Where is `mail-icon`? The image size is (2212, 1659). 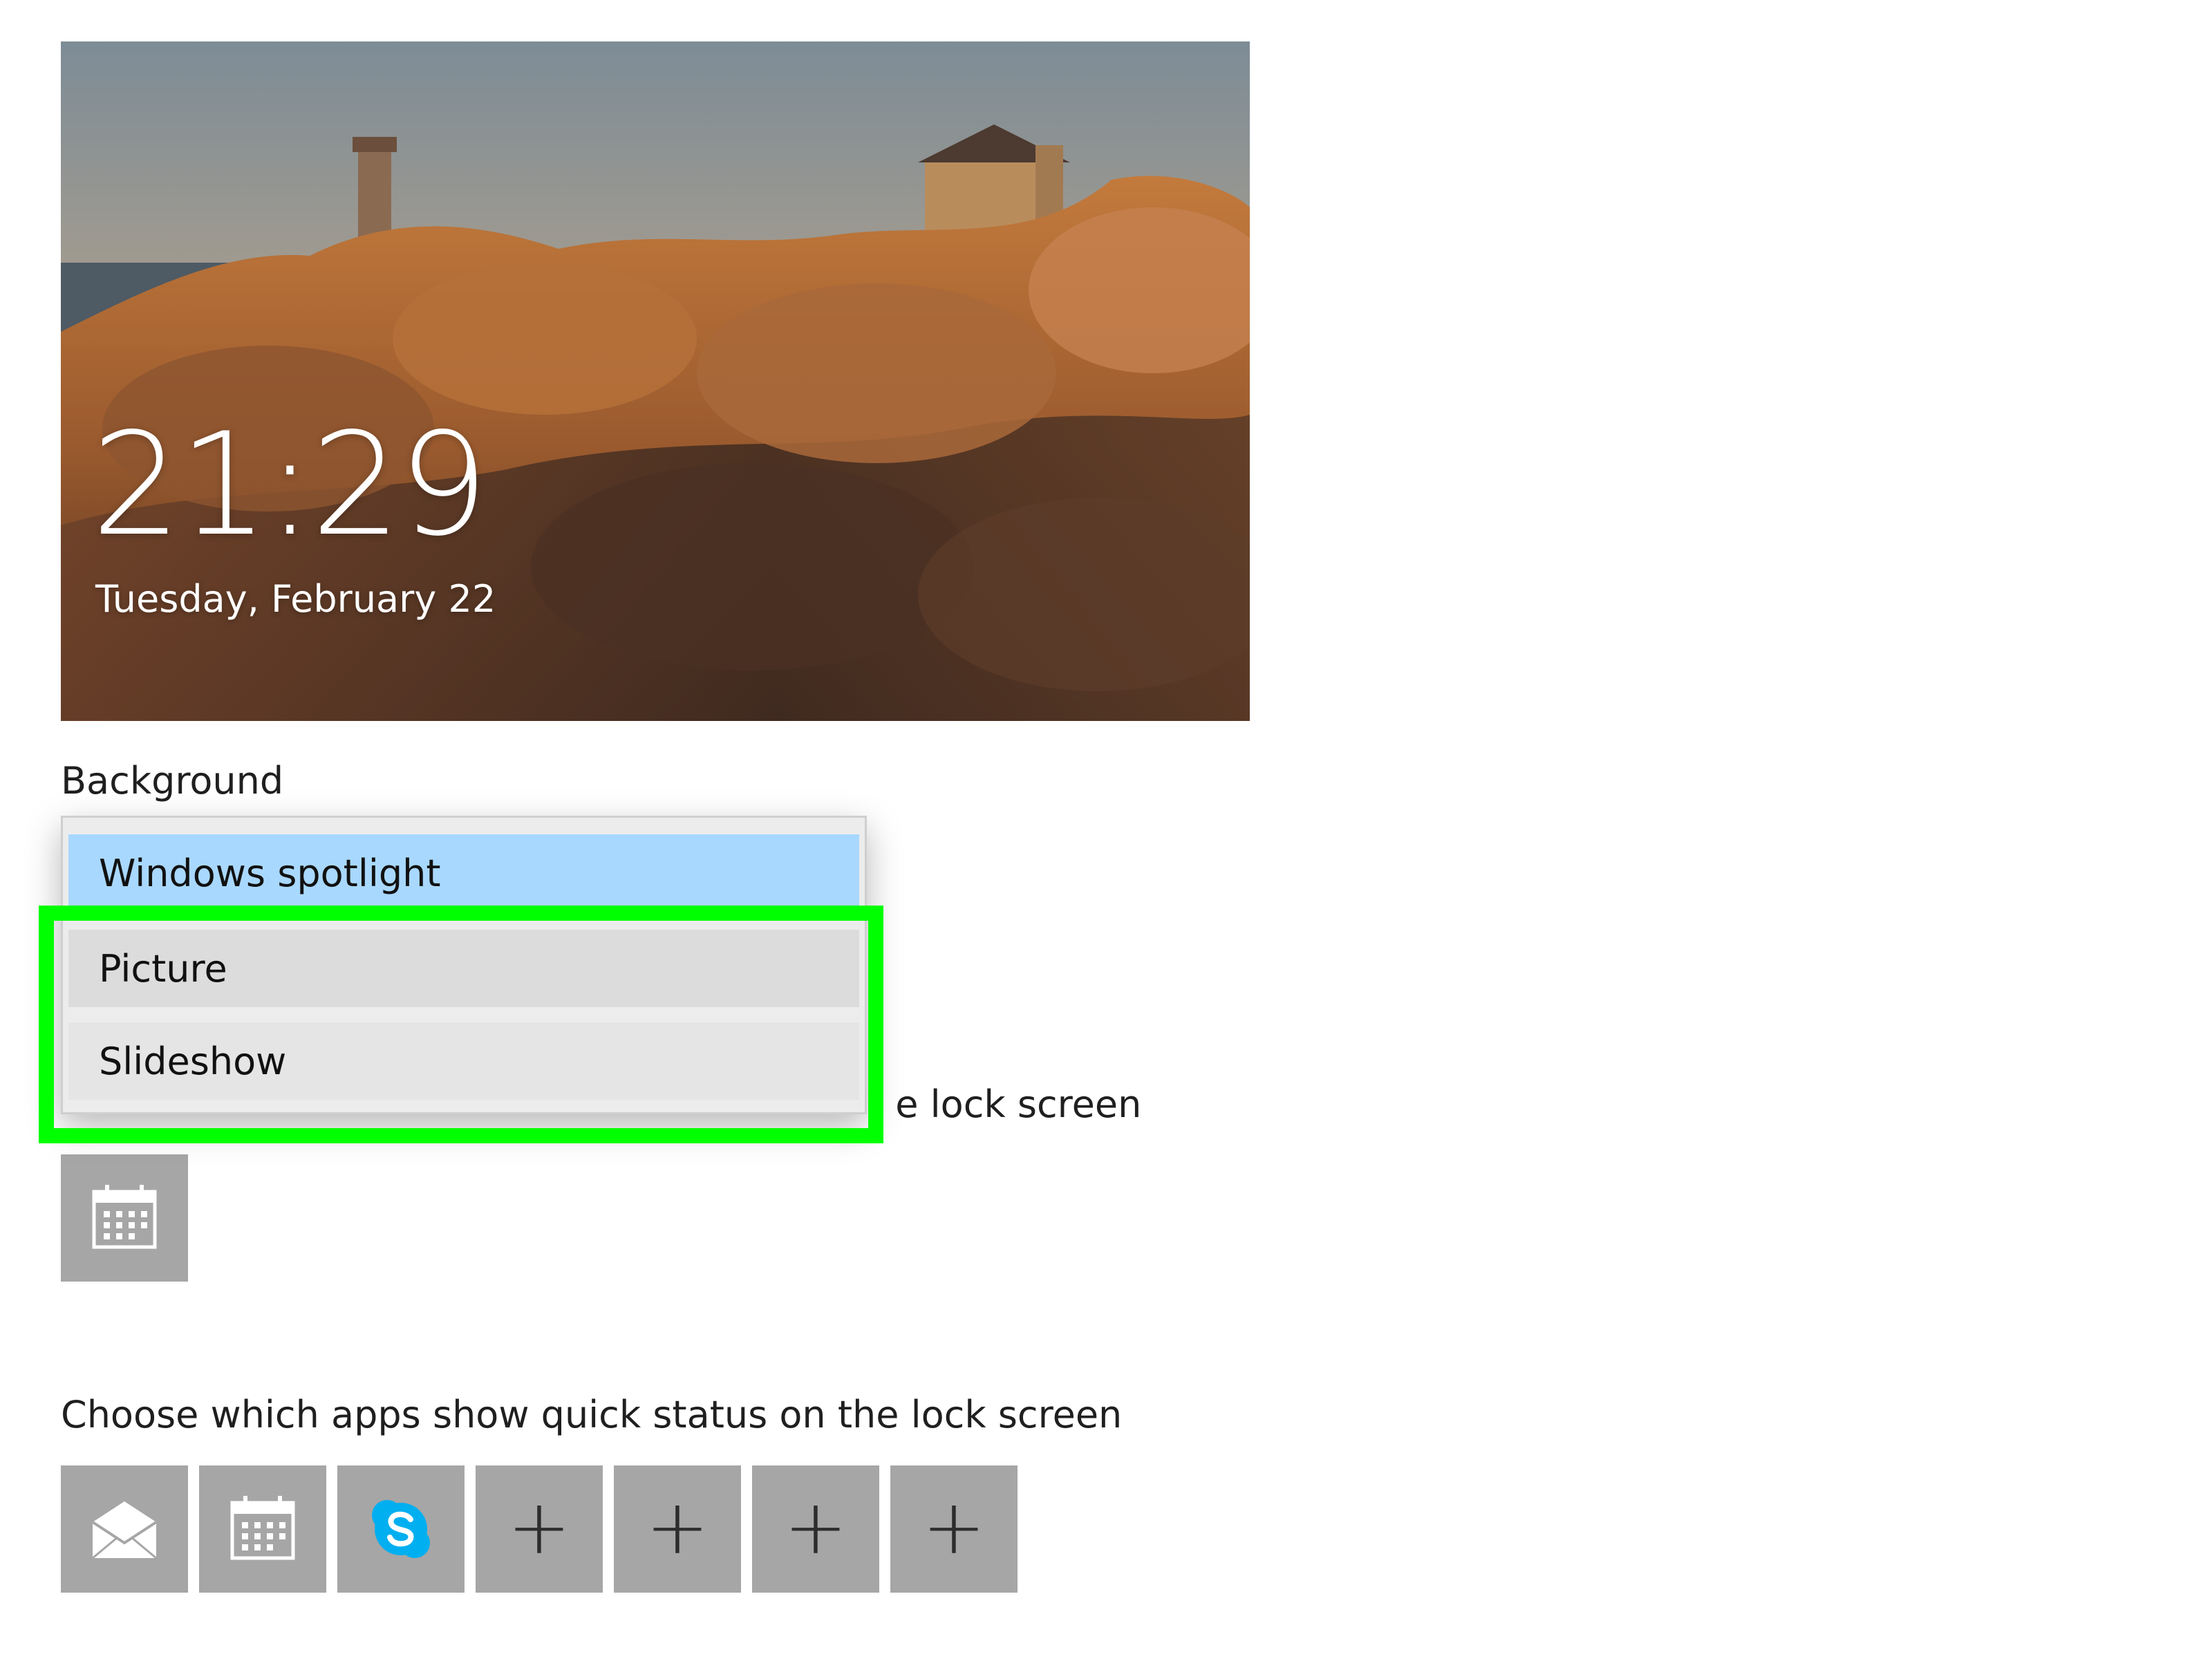 mail-icon is located at coordinates (124, 1530).